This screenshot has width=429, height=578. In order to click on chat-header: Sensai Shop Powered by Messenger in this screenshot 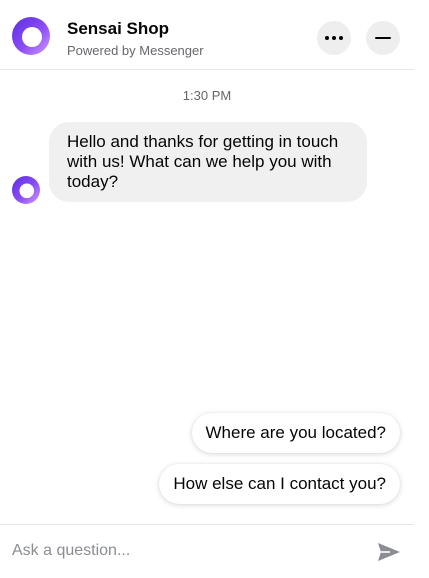, I will do `click(207, 35)`.